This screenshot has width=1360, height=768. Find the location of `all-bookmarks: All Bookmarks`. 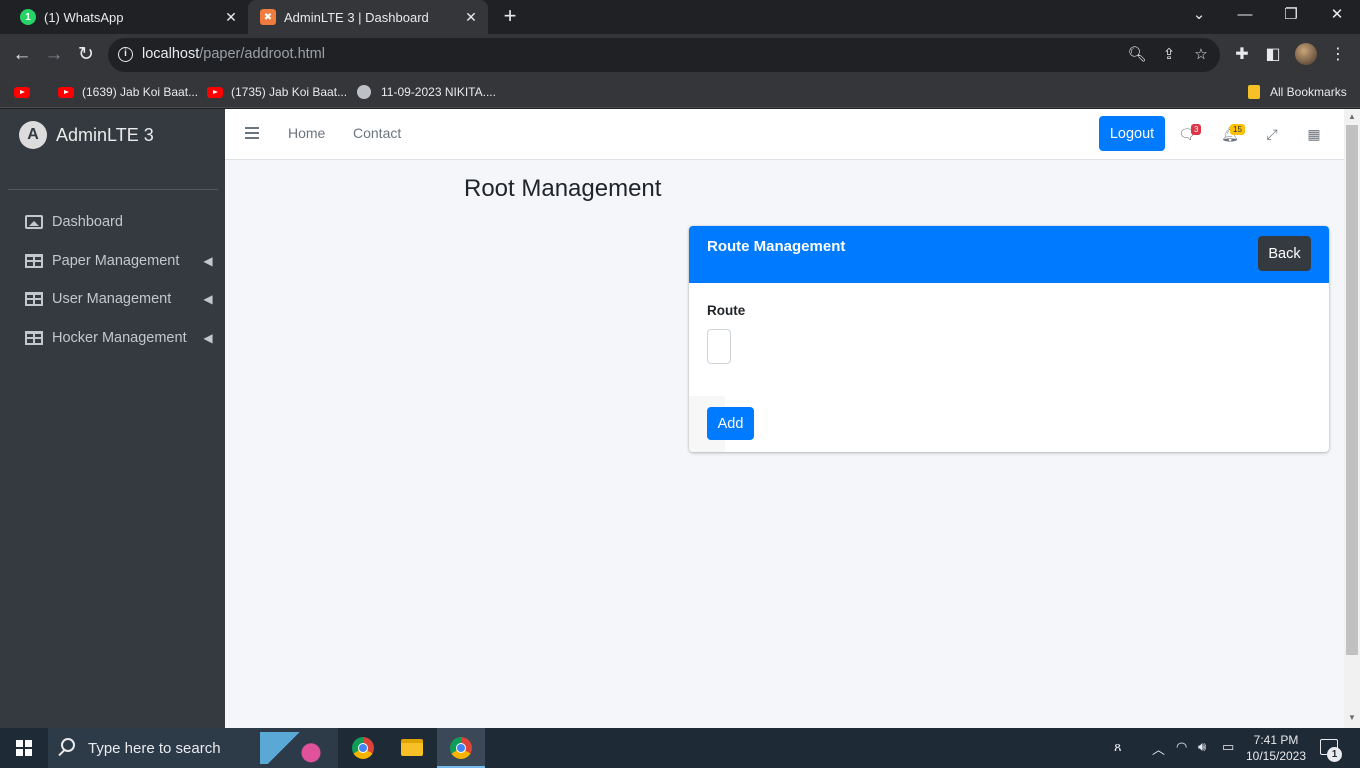

all-bookmarks: All Bookmarks is located at coordinates (1297, 92).